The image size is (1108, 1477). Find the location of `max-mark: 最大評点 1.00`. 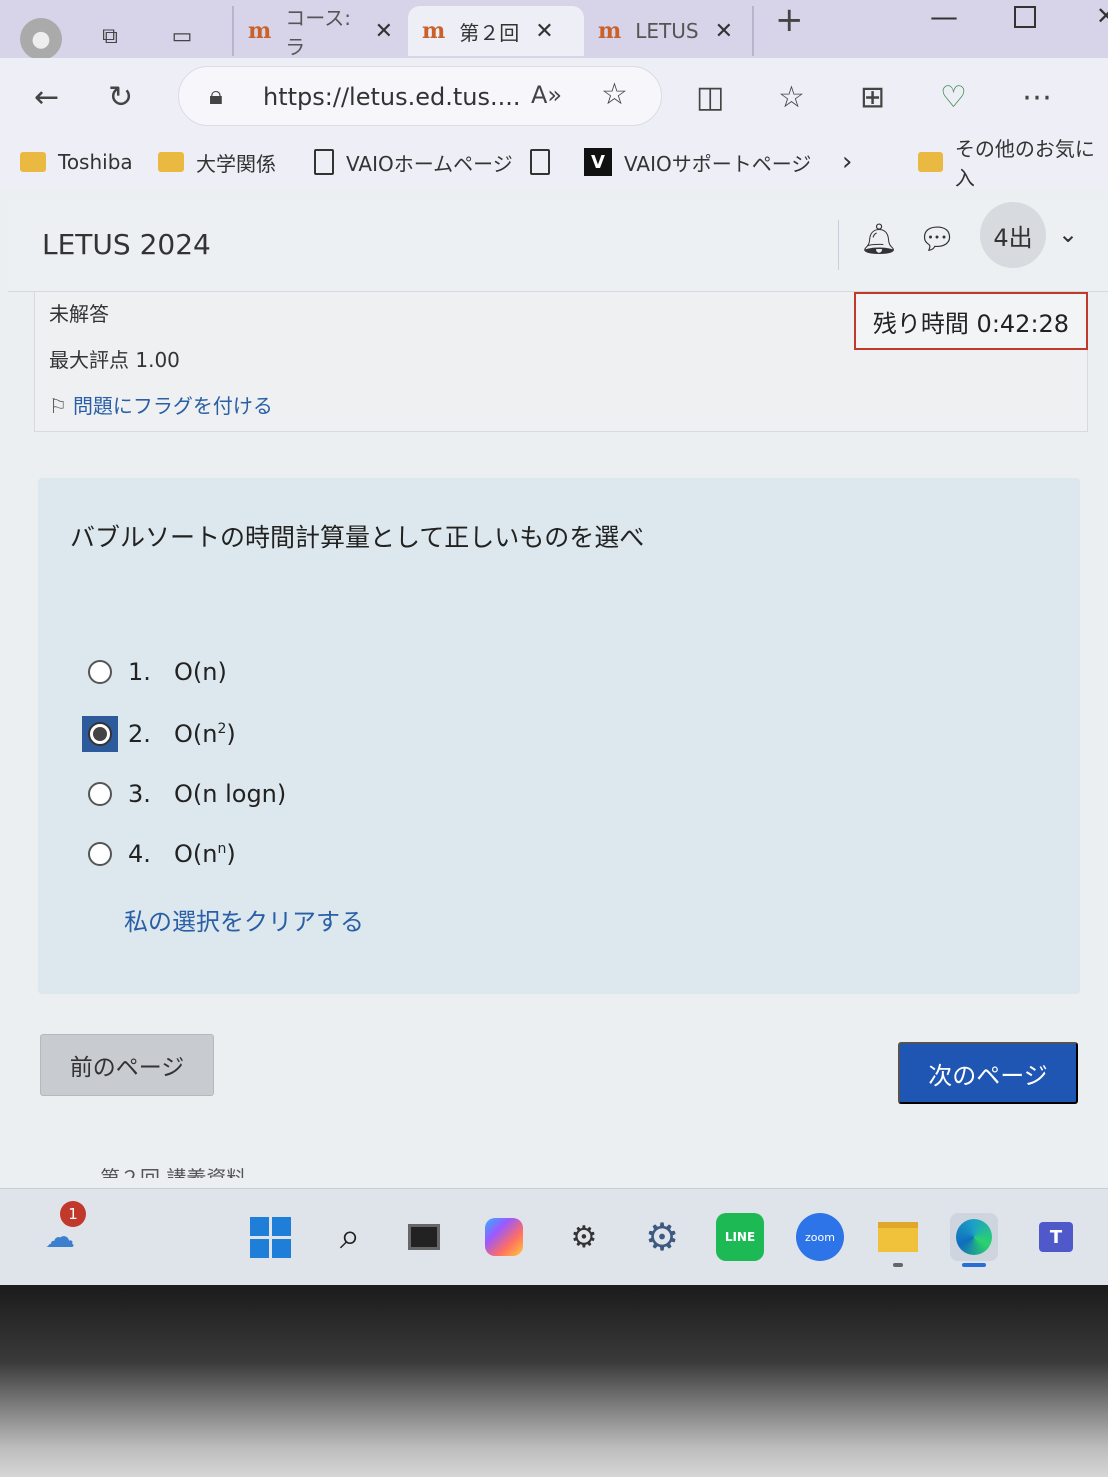

max-mark: 最大評点 1.00 is located at coordinates (114, 360).